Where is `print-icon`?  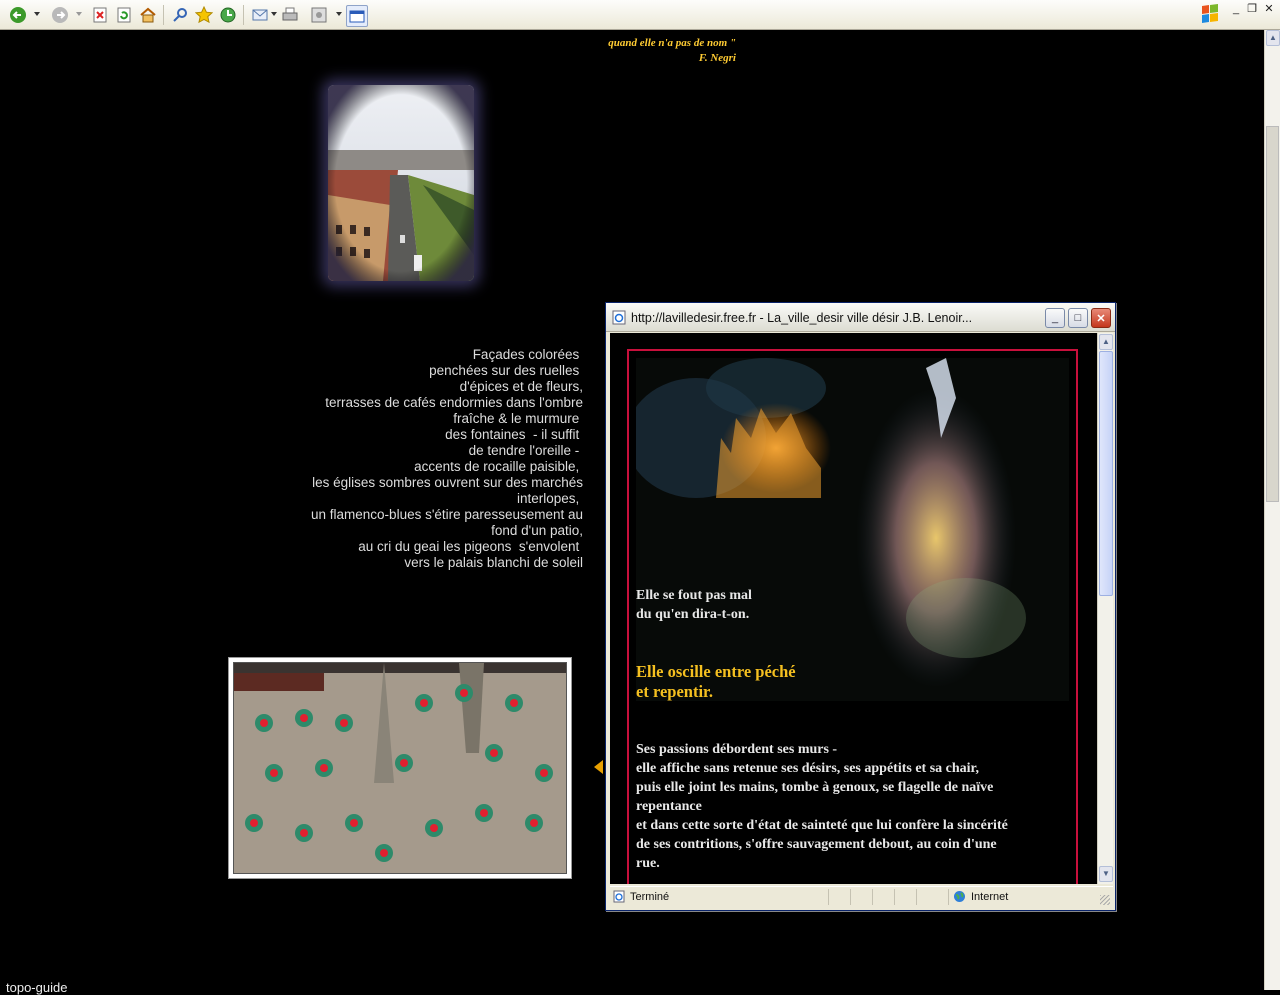 print-icon is located at coordinates (290, 15).